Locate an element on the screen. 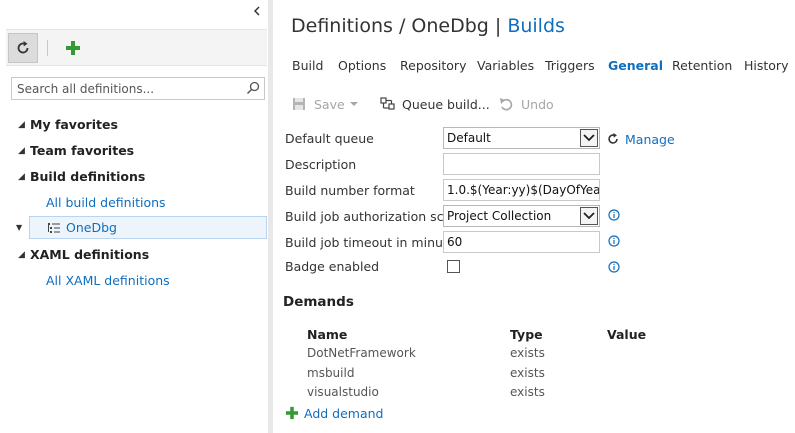 Image resolution: width=795 pixels, height=433 pixels. auth-scope-label: Build job authorization scope is located at coordinates (376, 216).